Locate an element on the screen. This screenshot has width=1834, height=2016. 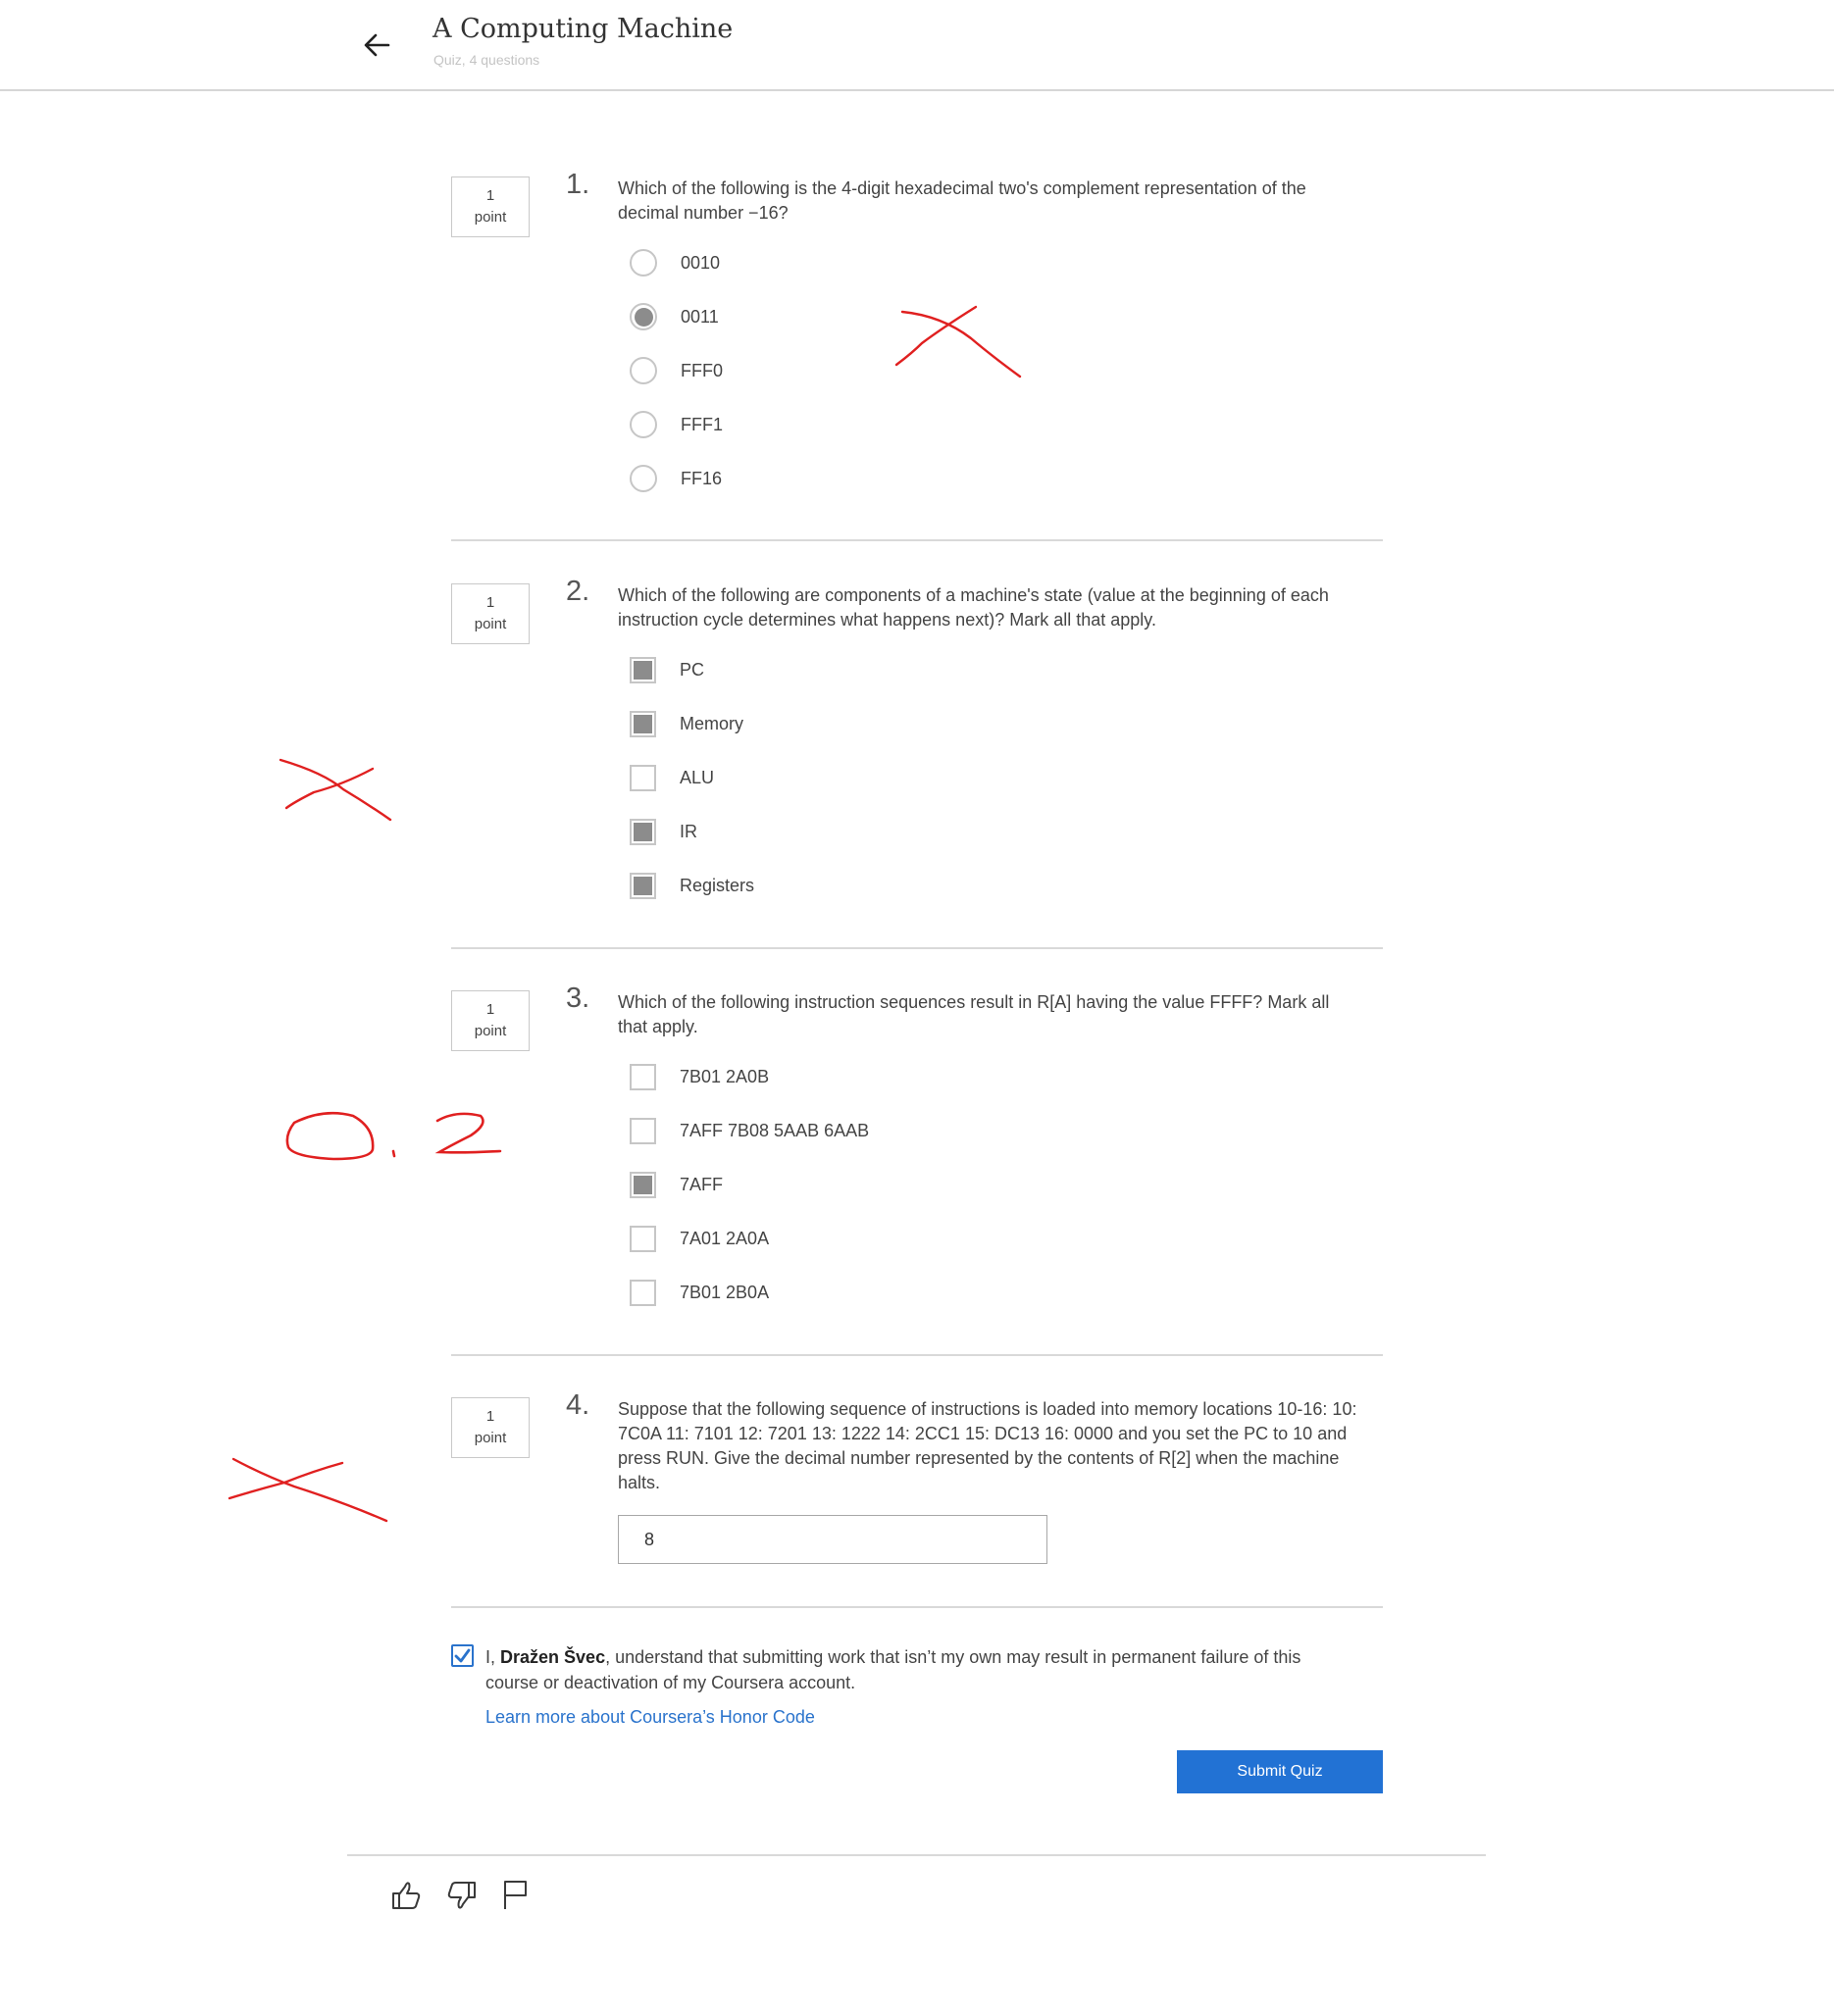
radio-option: FFF0 is located at coordinates (676, 370).